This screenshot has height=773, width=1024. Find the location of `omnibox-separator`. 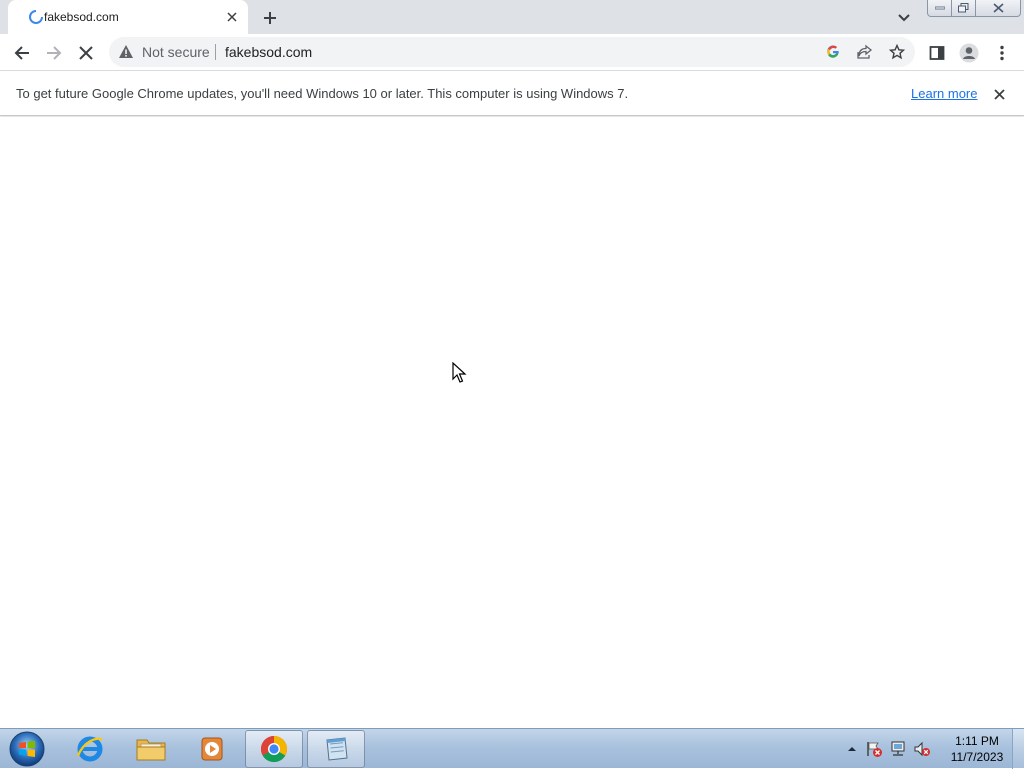

omnibox-separator is located at coordinates (215, 52).